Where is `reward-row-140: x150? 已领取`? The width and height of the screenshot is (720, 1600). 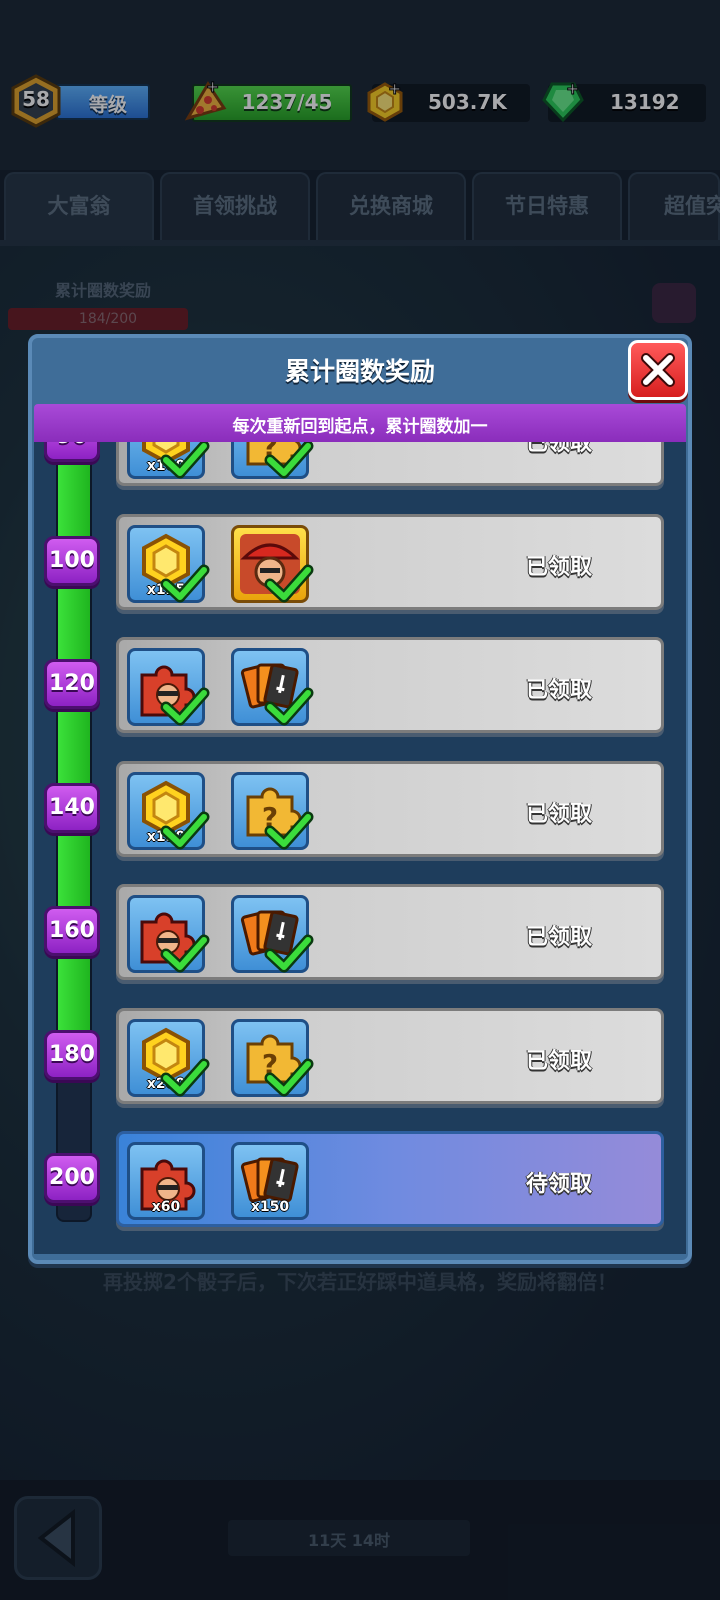
reward-row-140: x150? 已领取 is located at coordinates (390, 808).